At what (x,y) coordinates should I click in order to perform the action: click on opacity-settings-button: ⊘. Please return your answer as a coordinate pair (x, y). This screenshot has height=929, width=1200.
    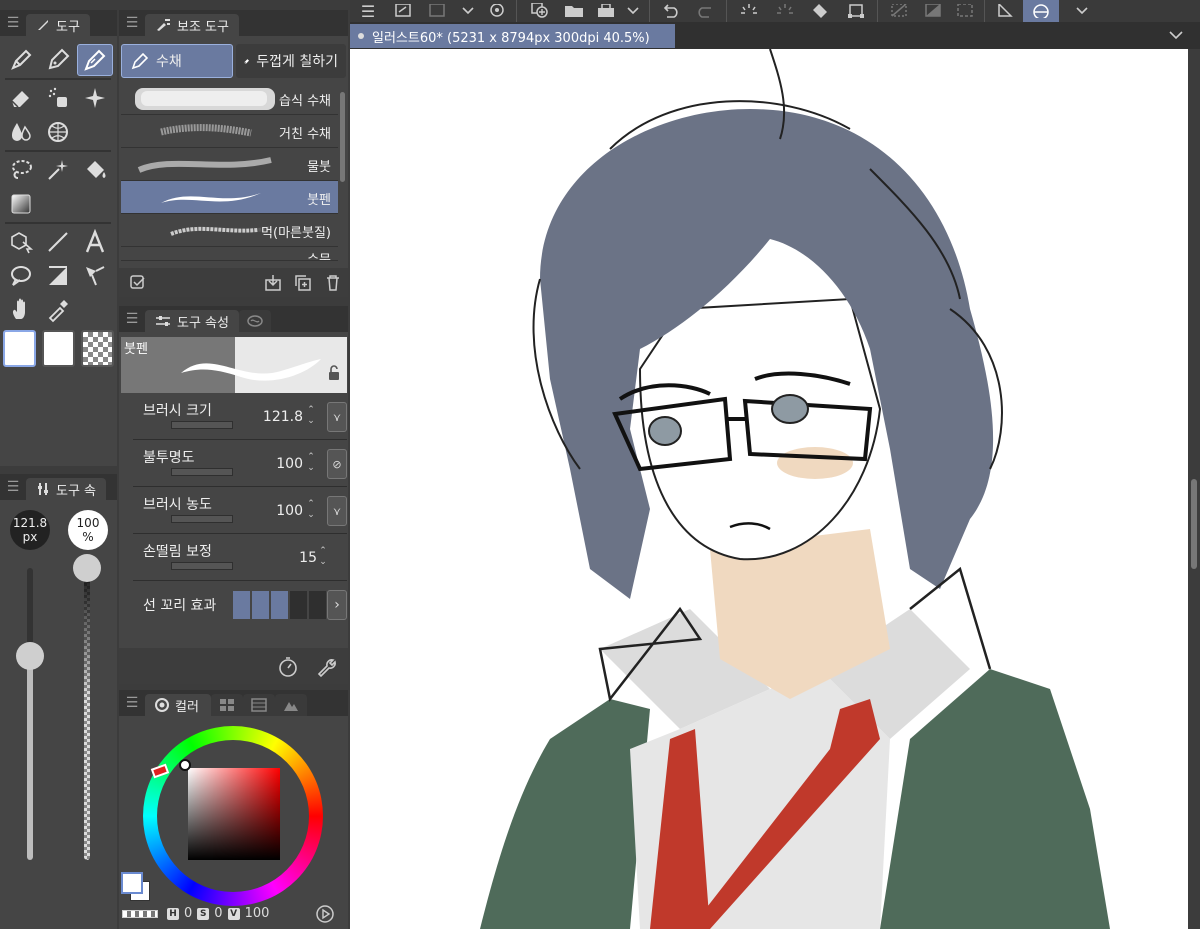
    Looking at the image, I should click on (337, 464).